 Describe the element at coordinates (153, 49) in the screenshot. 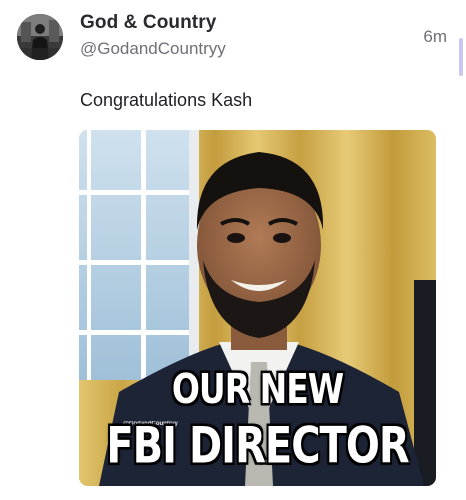

I see `user-handle: @GodandCountryy` at that location.